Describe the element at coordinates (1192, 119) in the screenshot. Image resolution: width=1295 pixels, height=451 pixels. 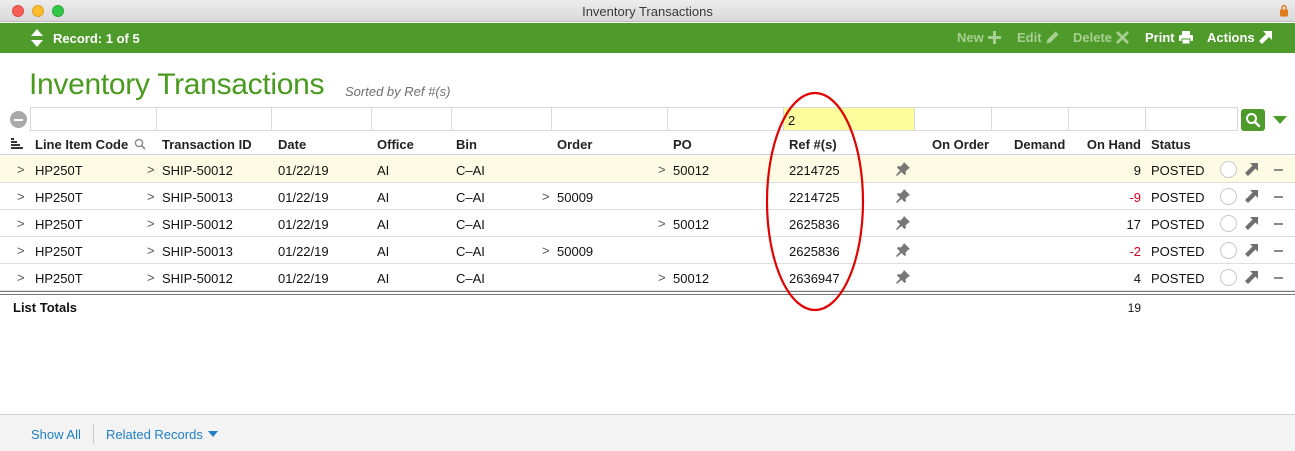
I see `filter-status` at that location.